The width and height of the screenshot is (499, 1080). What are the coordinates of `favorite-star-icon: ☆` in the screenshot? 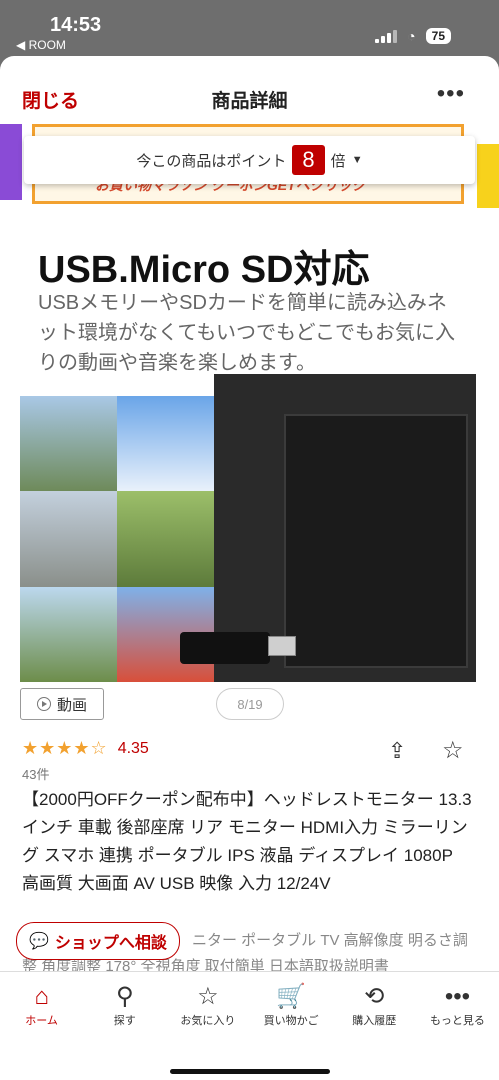 It's located at (453, 750).